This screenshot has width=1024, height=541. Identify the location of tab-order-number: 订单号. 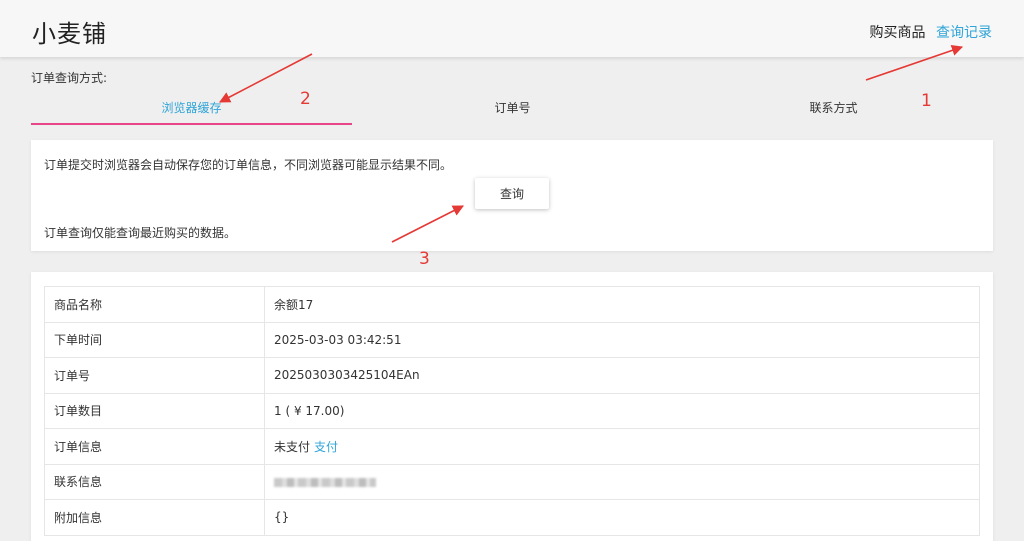
(512, 107).